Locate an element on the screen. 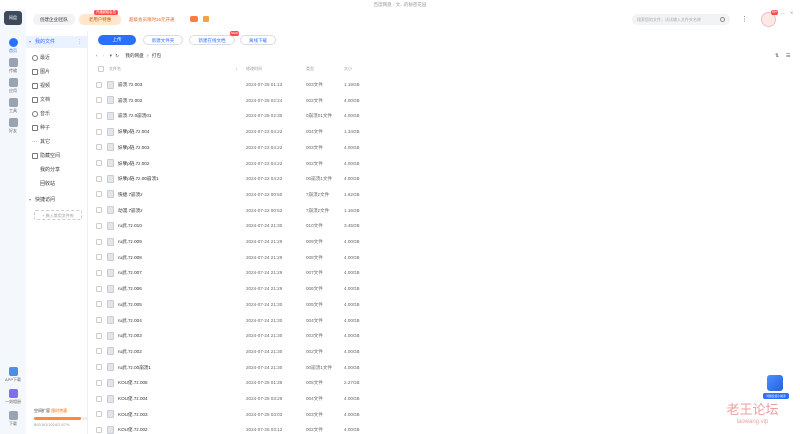 The width and height of the screenshot is (800, 434). table-row: KOU佬.7z.003 2024-07-25 03:03 003文件 4.00GB is located at coordinates (233, 415).